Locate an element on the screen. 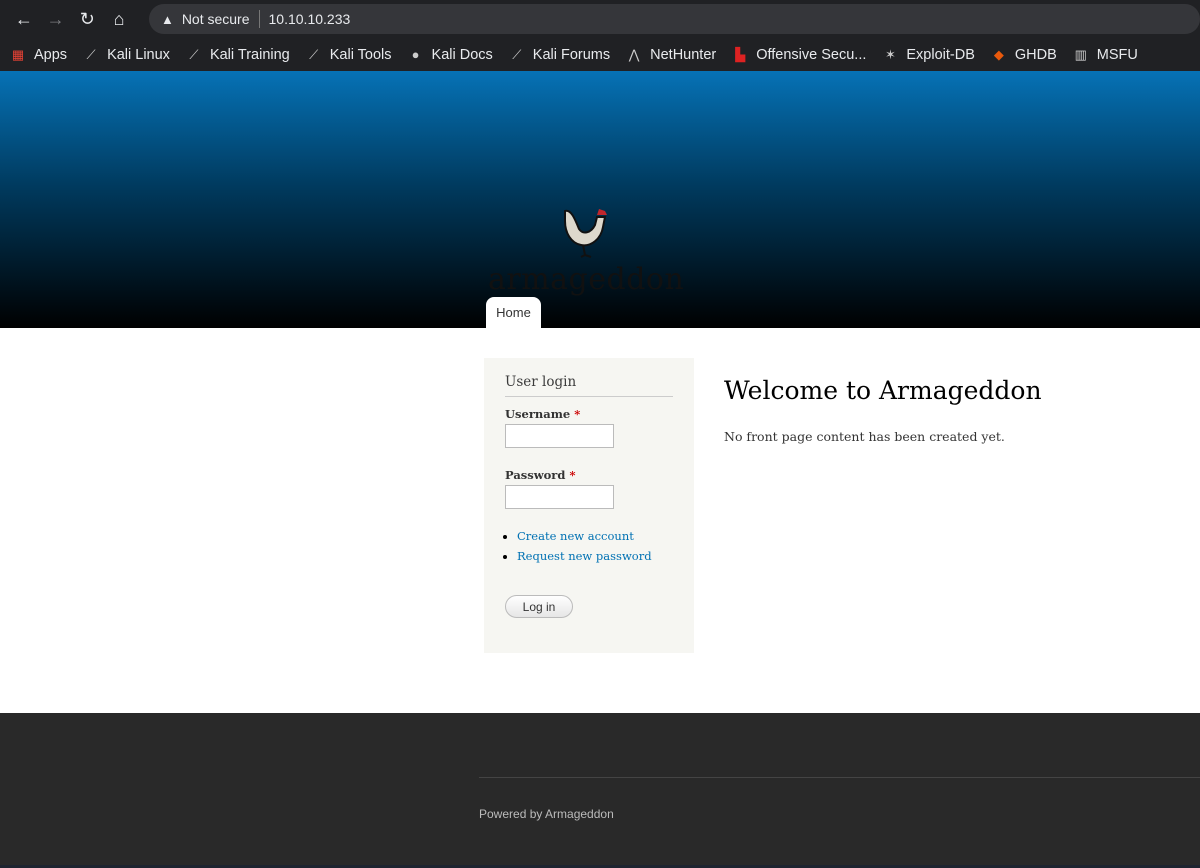 The image size is (1200, 868). security-label: Not secure is located at coordinates (216, 19).